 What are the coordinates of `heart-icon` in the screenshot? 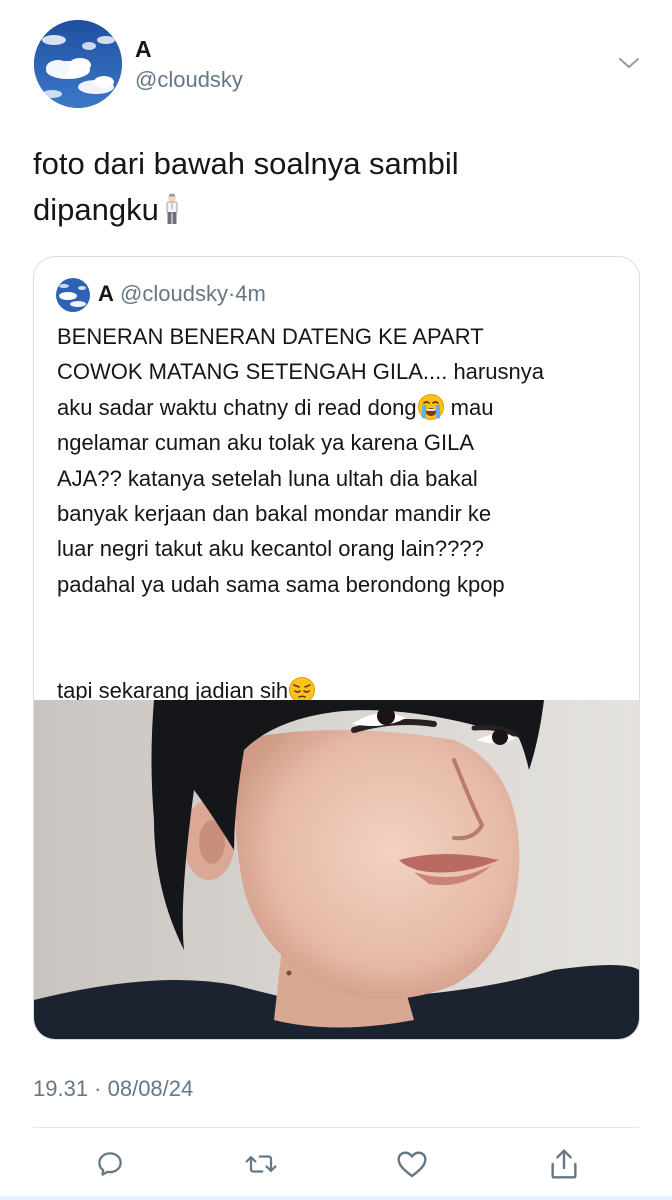 It's located at (412, 1164).